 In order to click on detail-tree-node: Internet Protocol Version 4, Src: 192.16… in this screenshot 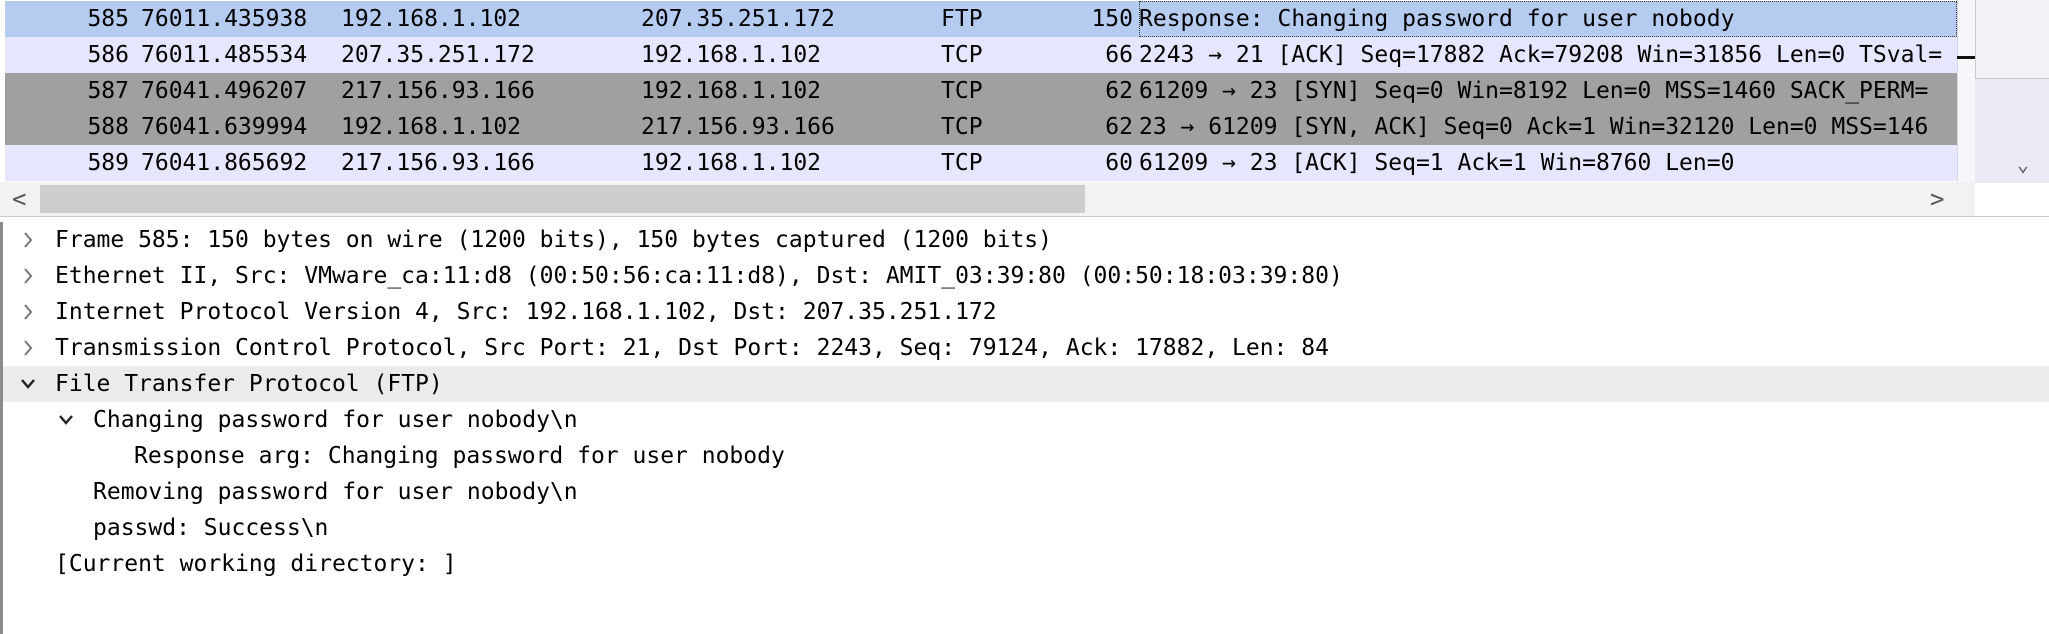, I will do `click(1026, 312)`.